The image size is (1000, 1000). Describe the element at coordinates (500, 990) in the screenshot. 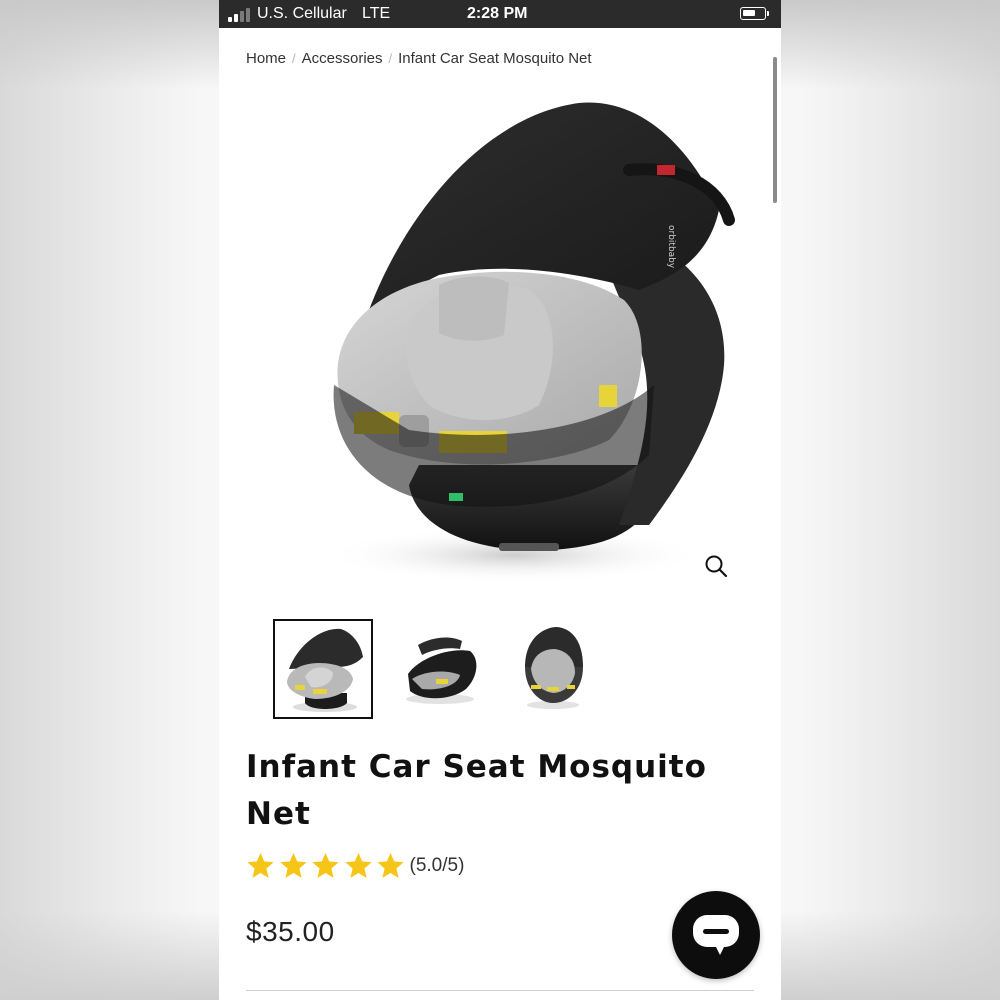

I see `section-divider` at that location.